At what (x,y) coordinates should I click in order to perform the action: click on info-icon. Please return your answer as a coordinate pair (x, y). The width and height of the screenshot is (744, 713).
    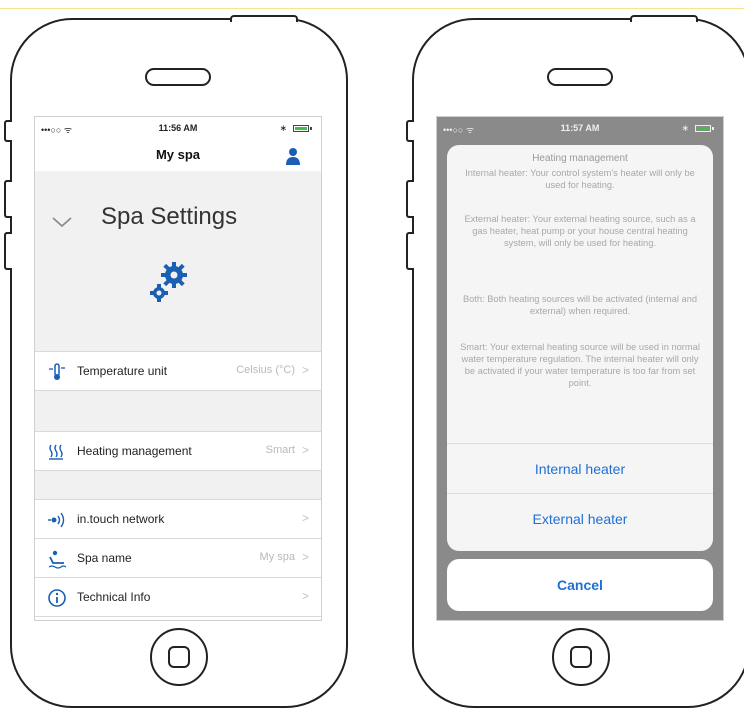
    Looking at the image, I should click on (57, 598).